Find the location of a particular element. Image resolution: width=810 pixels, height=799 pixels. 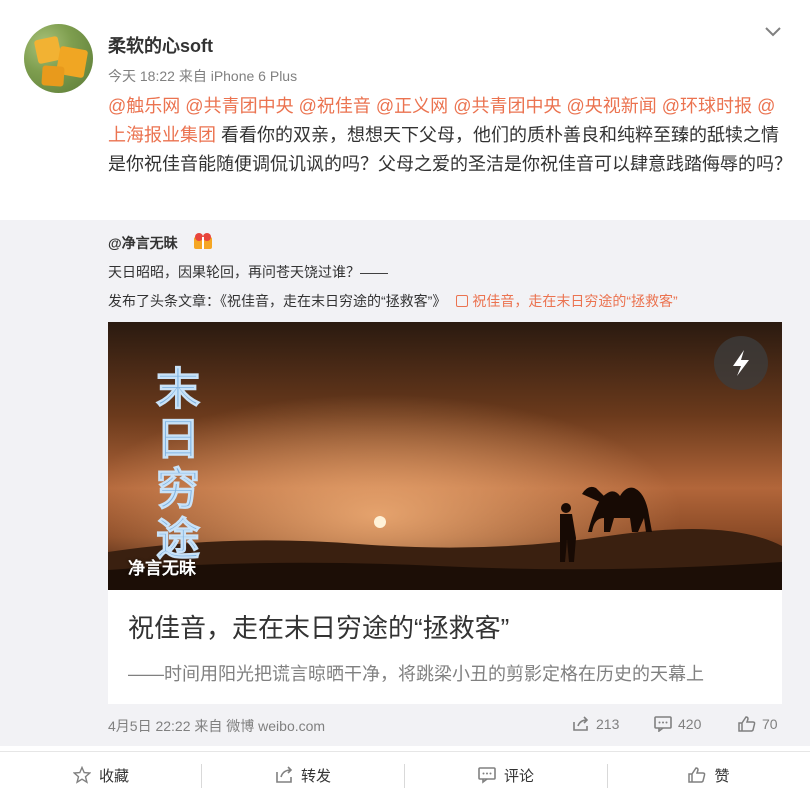

like-label: 赞 is located at coordinates (722, 776).